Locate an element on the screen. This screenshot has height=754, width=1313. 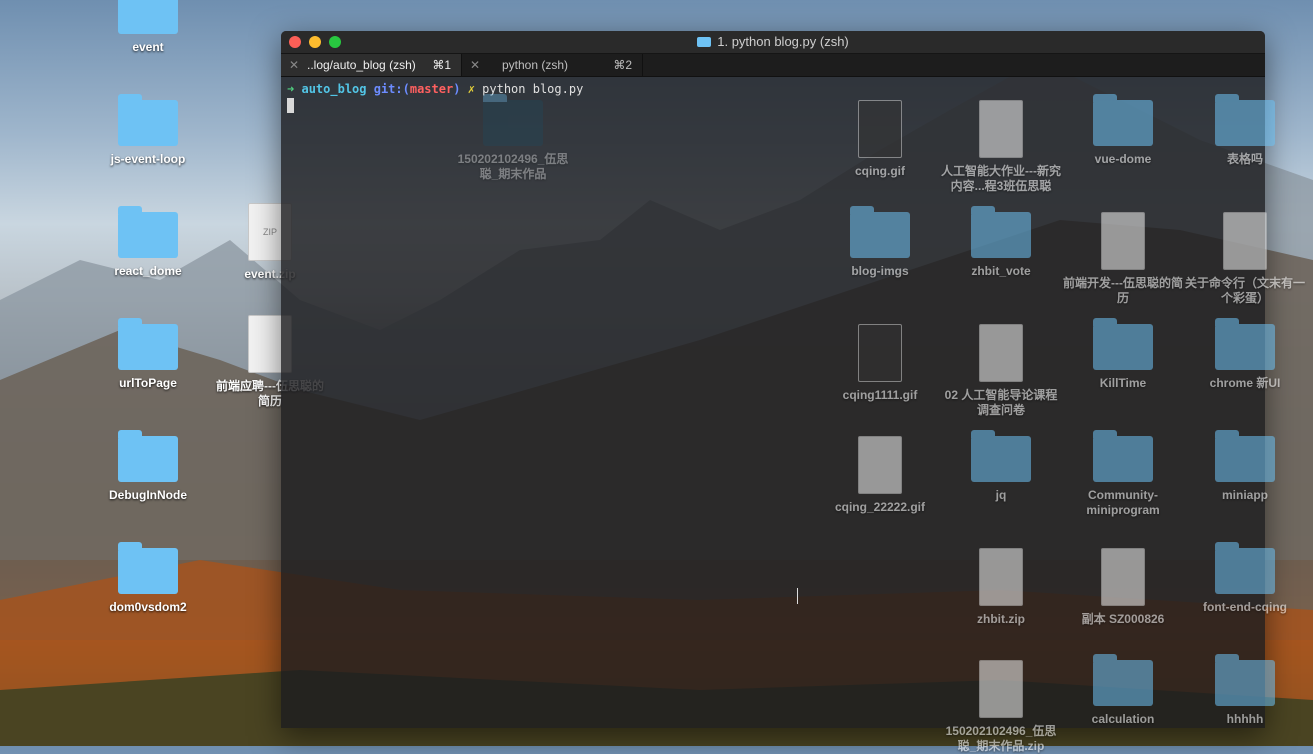
icon-label: font-end-cqing is located at coordinates (1245, 607).